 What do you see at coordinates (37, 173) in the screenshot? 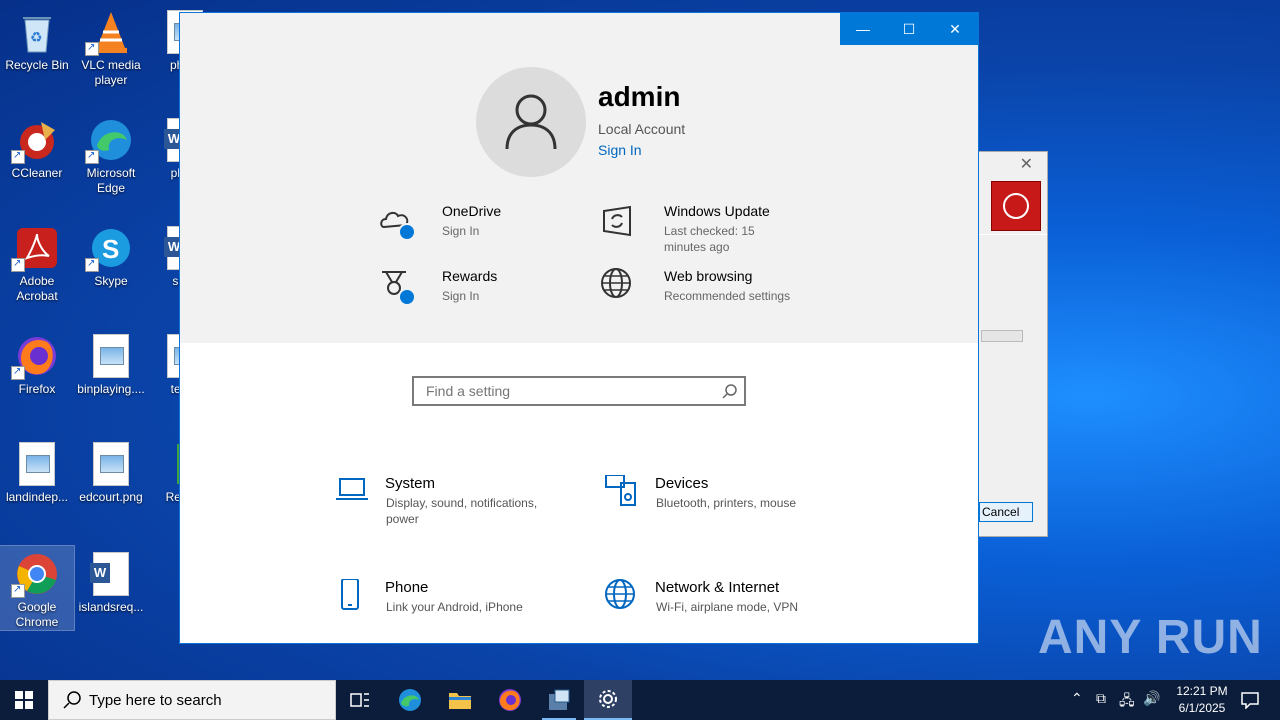
I see `desktop-icon-label: CCleaner` at bounding box center [37, 173].